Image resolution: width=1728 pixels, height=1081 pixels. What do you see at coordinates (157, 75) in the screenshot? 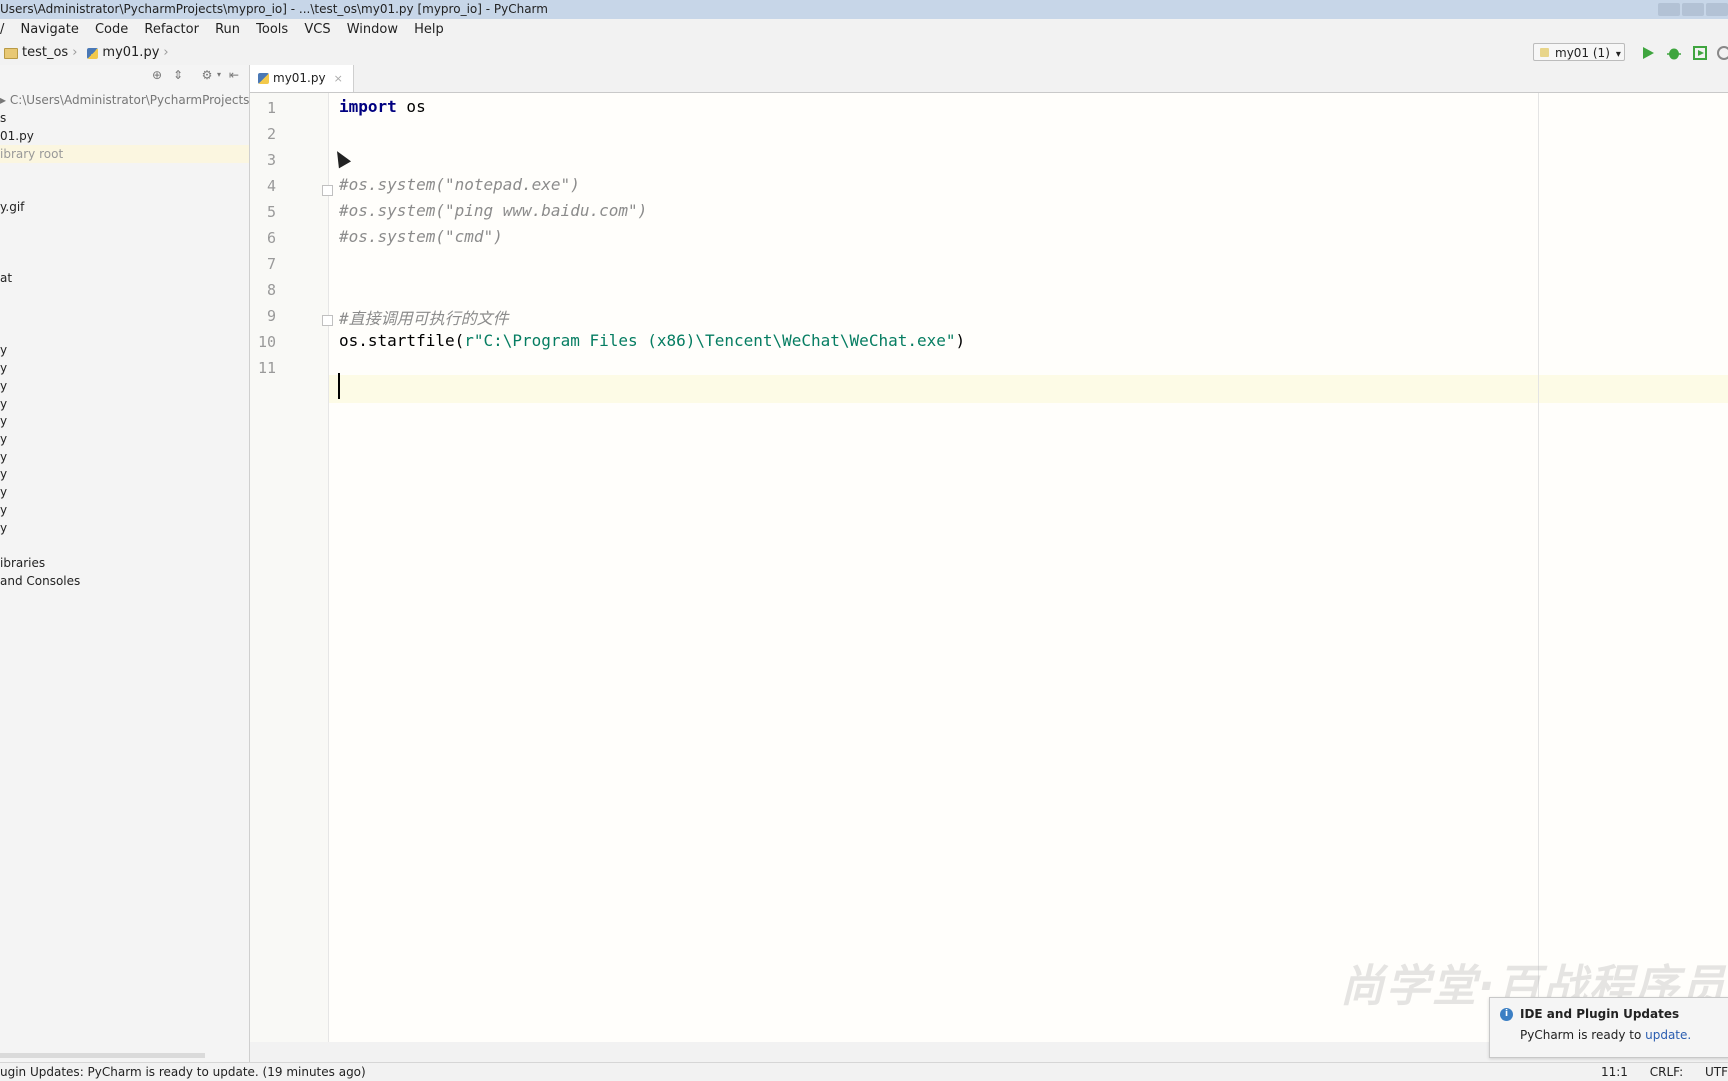
I see `locate-icon: ⊕` at bounding box center [157, 75].